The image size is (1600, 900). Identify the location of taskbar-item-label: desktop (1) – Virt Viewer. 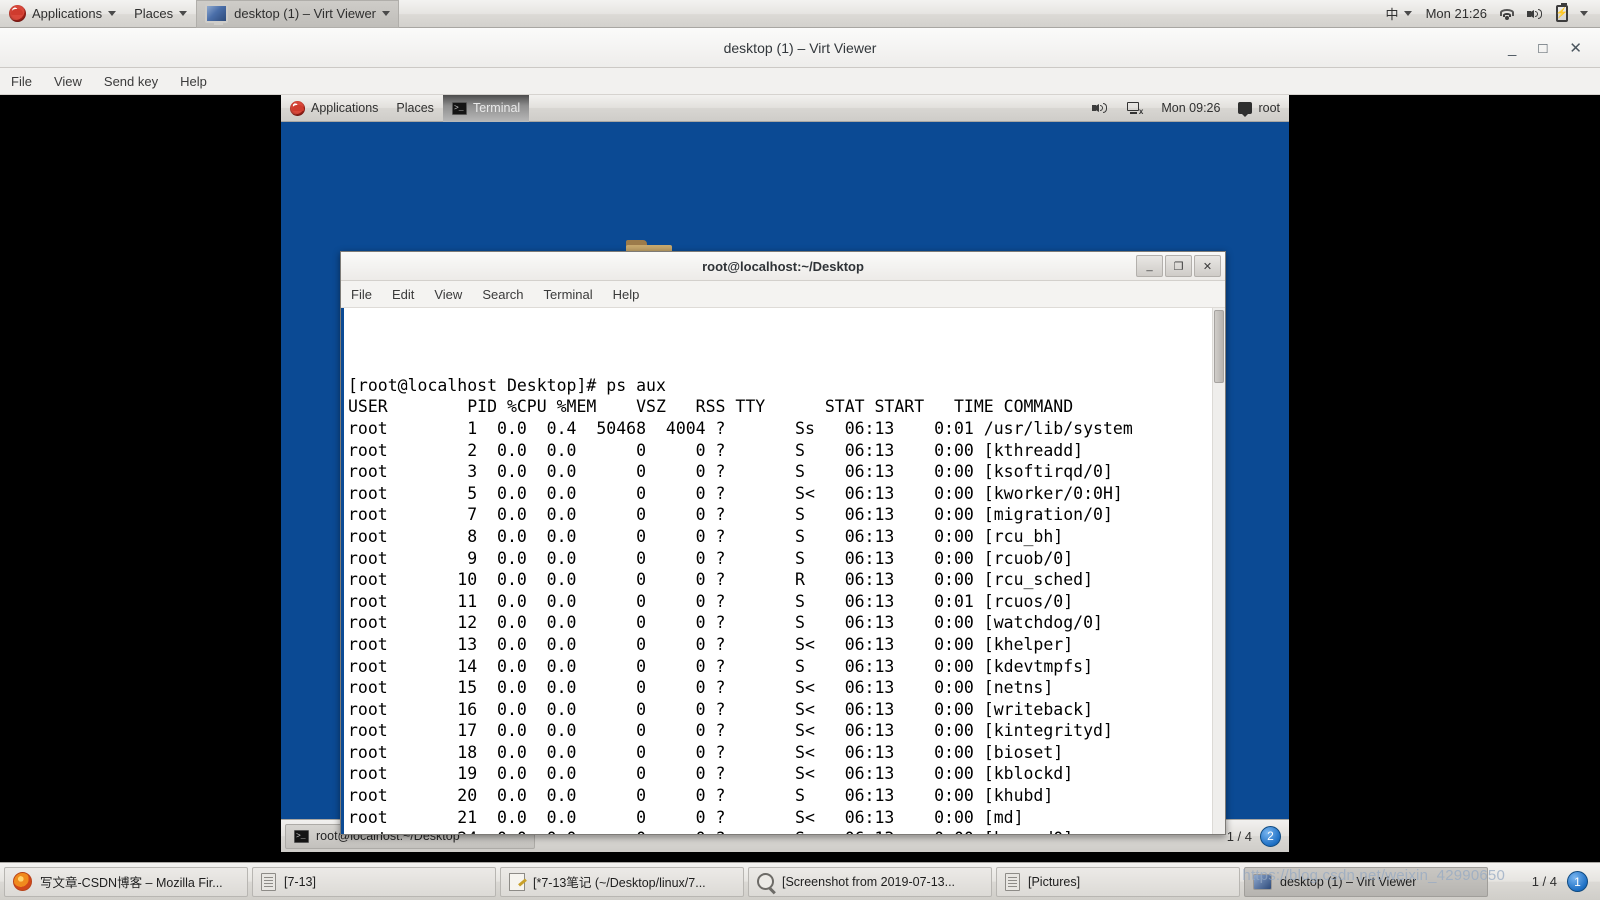
(1348, 881).